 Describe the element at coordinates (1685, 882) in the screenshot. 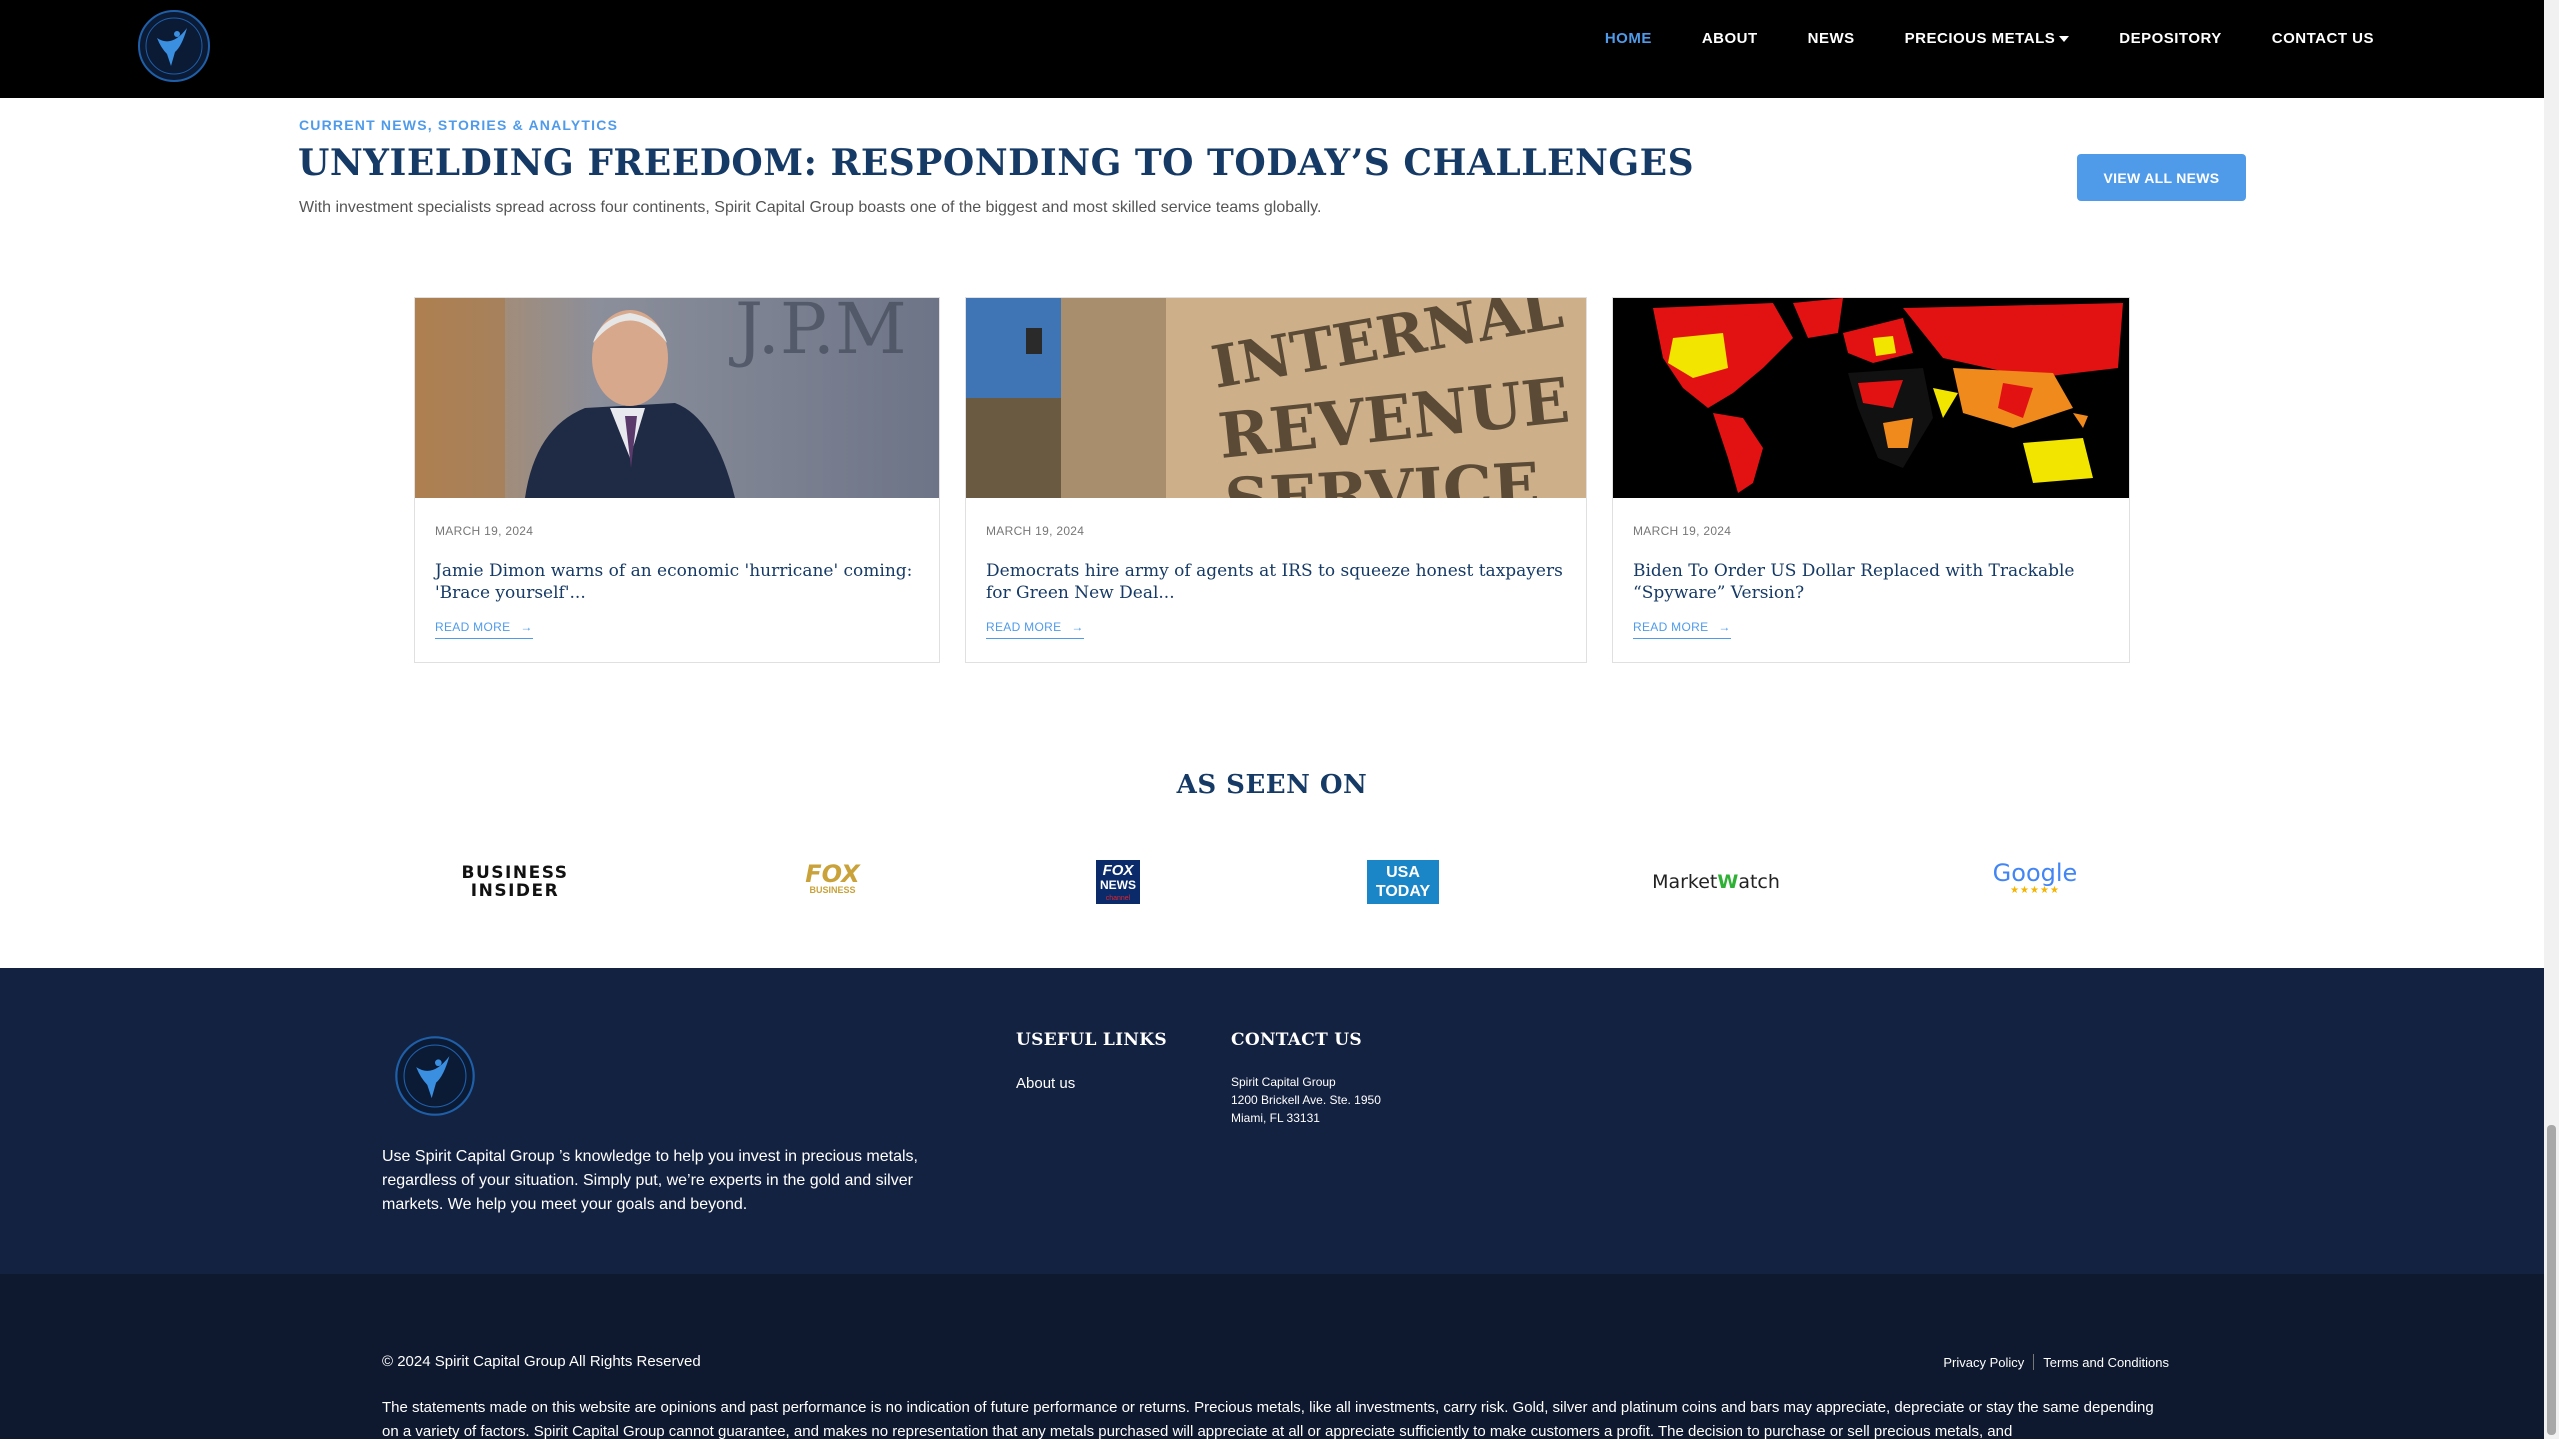

I see `marketwatch-text-a: Market` at that location.